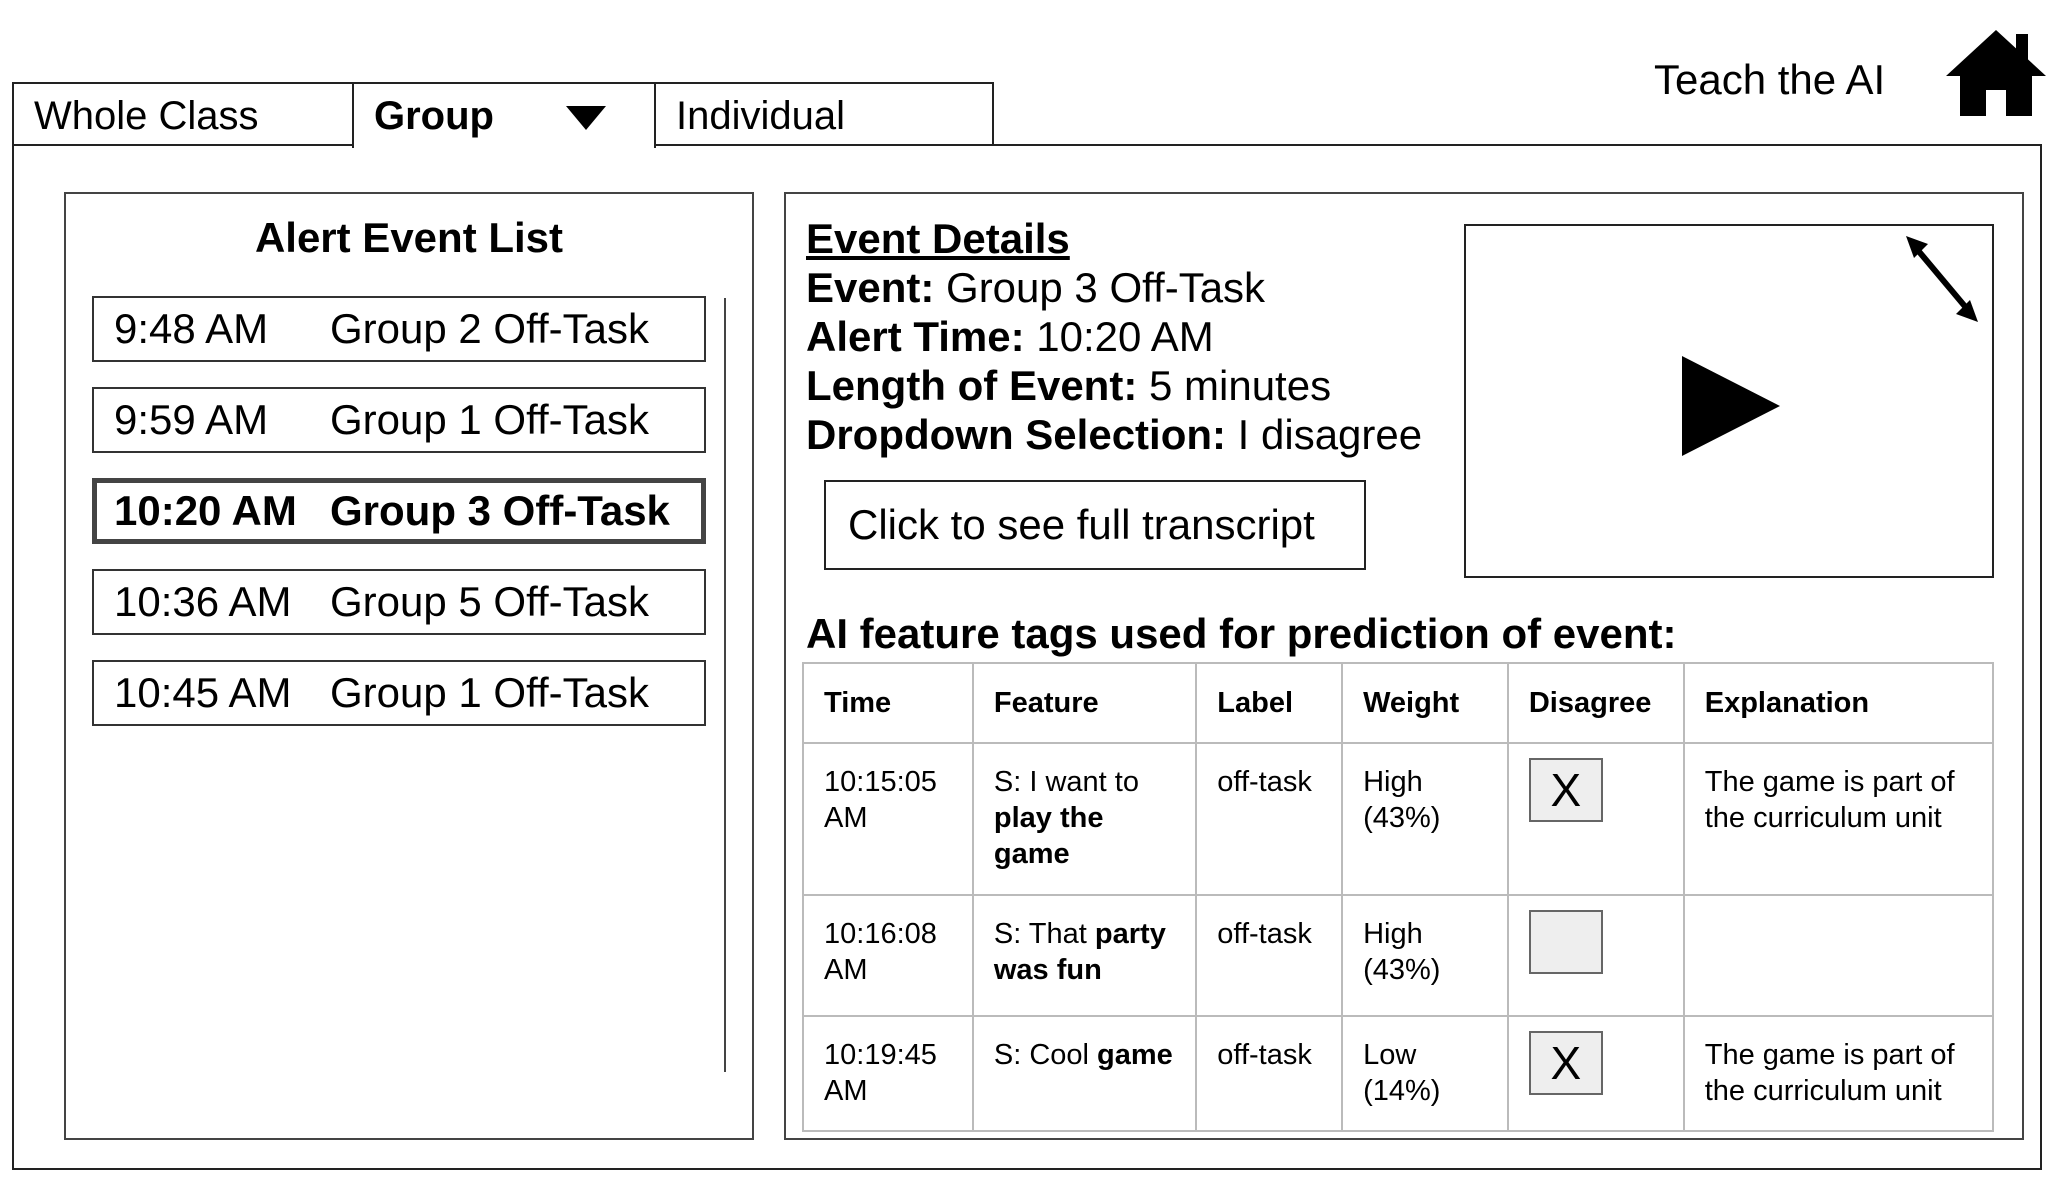 This screenshot has height=1178, width=2054. What do you see at coordinates (1240, 385) in the screenshot?
I see `length-value: 5 minutes` at bounding box center [1240, 385].